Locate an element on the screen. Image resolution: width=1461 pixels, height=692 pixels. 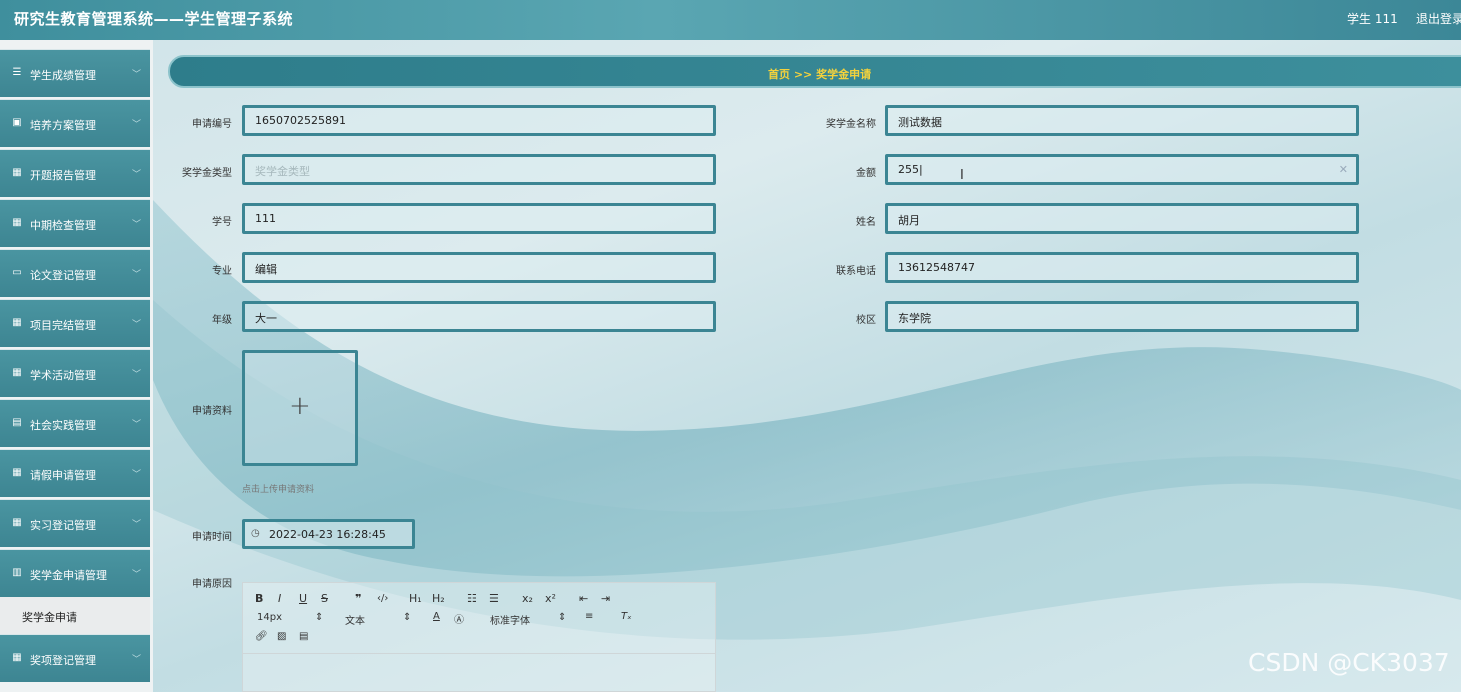
sidebar-item-label: 培养方案管理 is located at coordinates (63, 125).